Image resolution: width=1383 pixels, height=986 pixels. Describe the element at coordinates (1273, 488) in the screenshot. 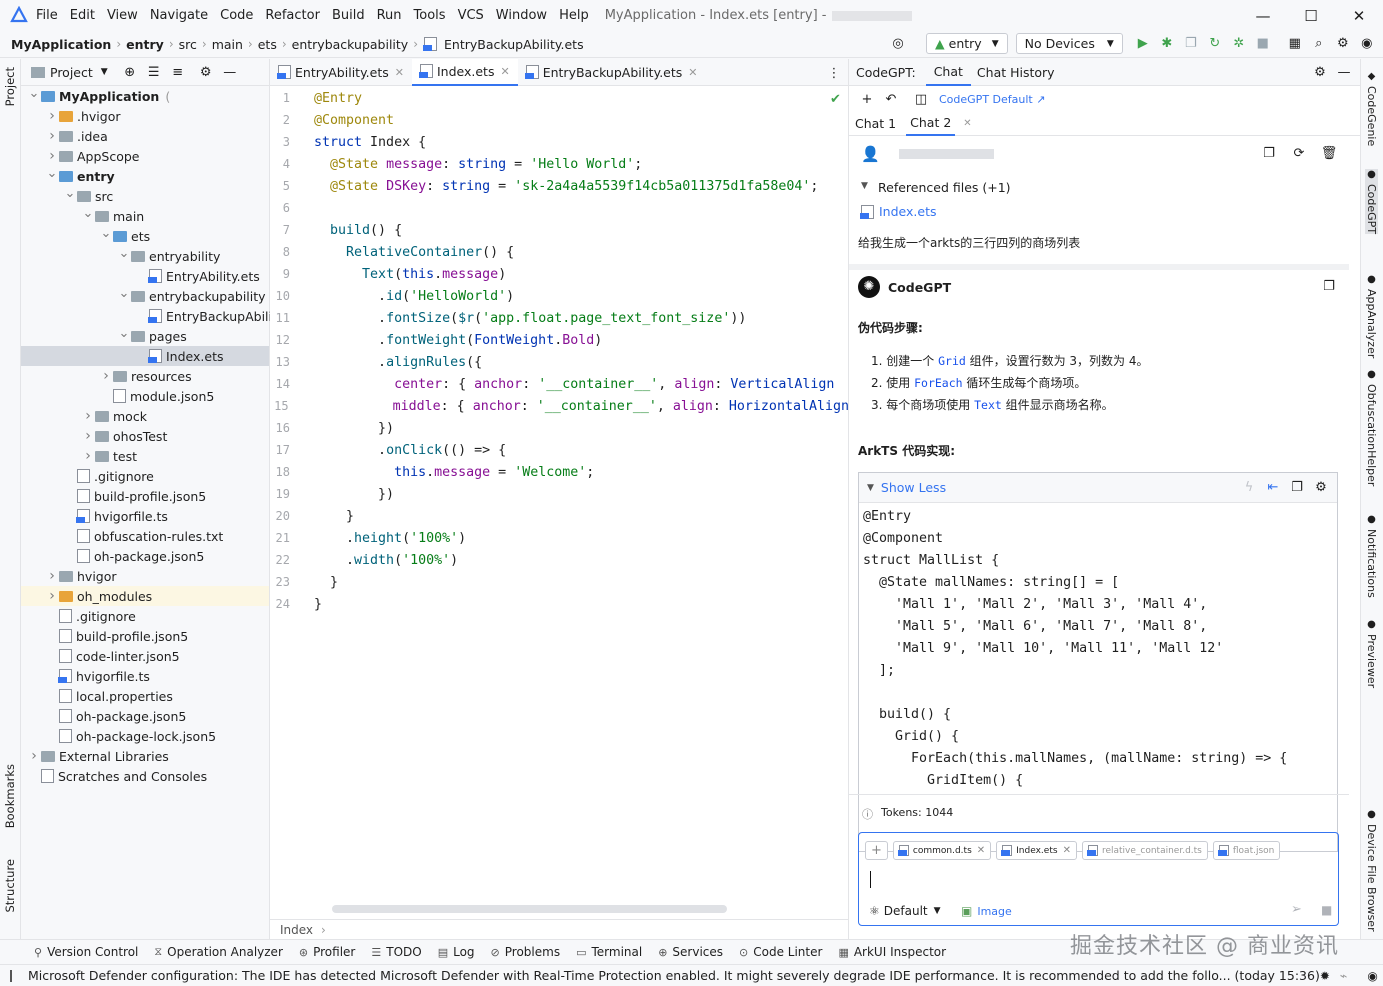

I see `insert-icon: ⇤` at that location.